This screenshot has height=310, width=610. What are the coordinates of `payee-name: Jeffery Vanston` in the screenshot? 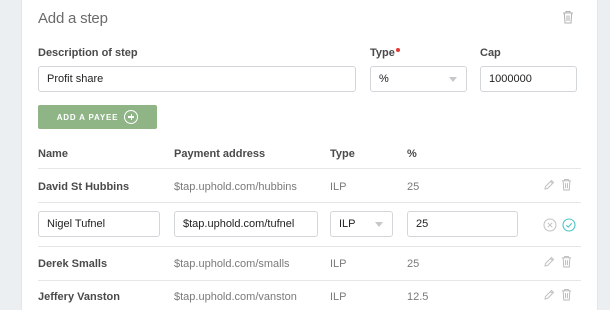 It's located at (79, 297).